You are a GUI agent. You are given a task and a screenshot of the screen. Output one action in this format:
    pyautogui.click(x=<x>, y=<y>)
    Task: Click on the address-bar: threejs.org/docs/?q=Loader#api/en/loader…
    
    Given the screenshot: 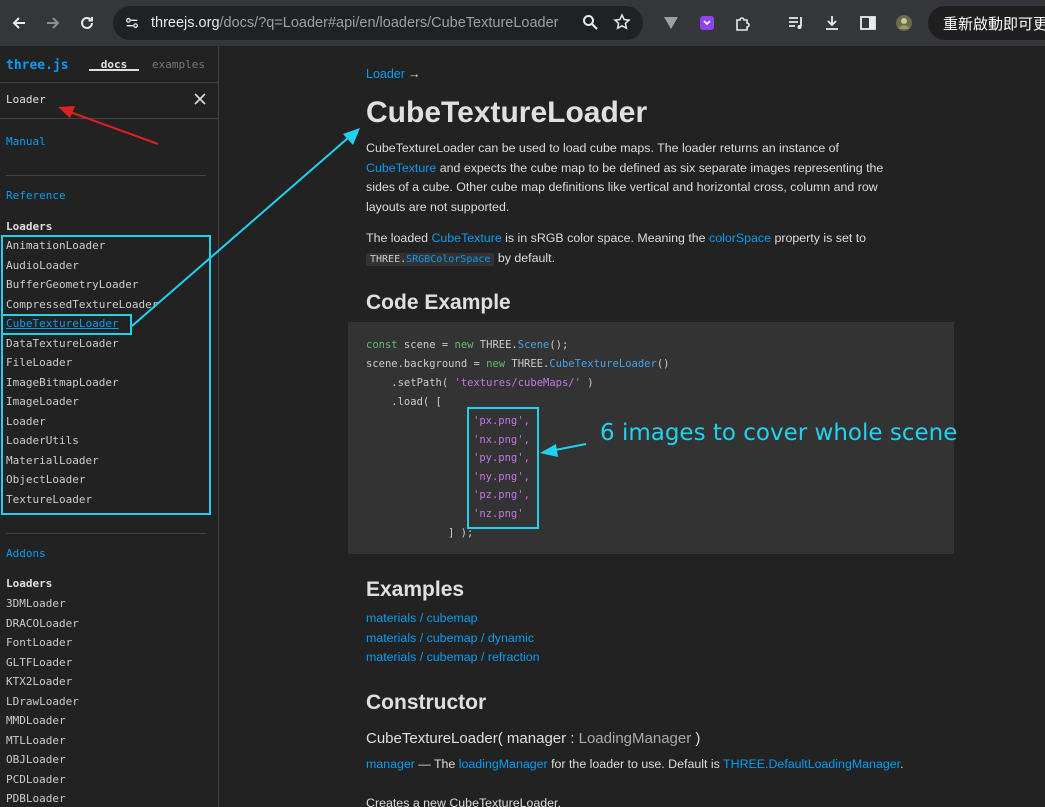 What is the action you would take?
    pyautogui.click(x=378, y=23)
    